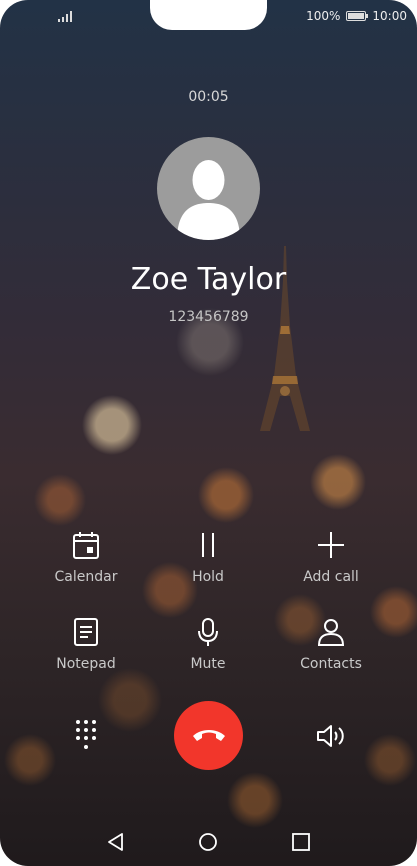  Describe the element at coordinates (331, 664) in the screenshot. I see `contacts-label: Contacts` at that location.